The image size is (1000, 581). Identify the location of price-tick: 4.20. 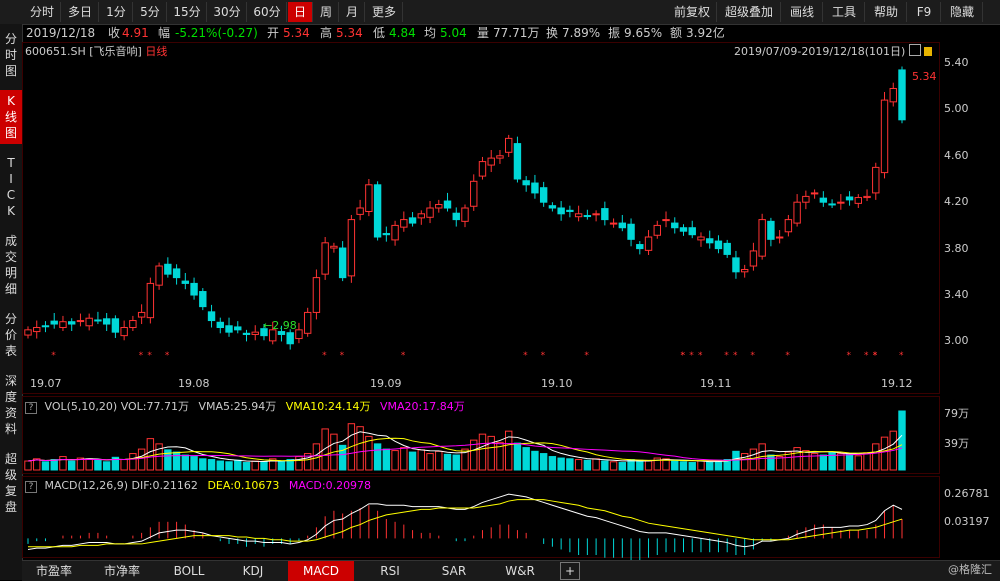
(956, 202).